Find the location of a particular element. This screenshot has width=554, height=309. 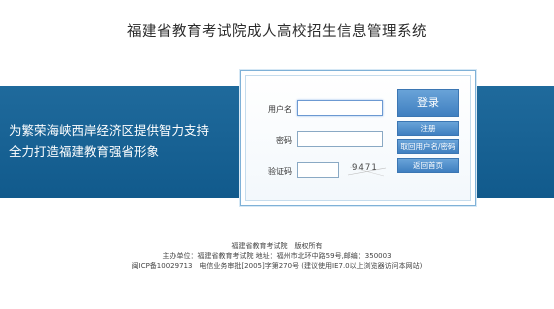

captcha-image: 9471 is located at coordinates (368, 171).